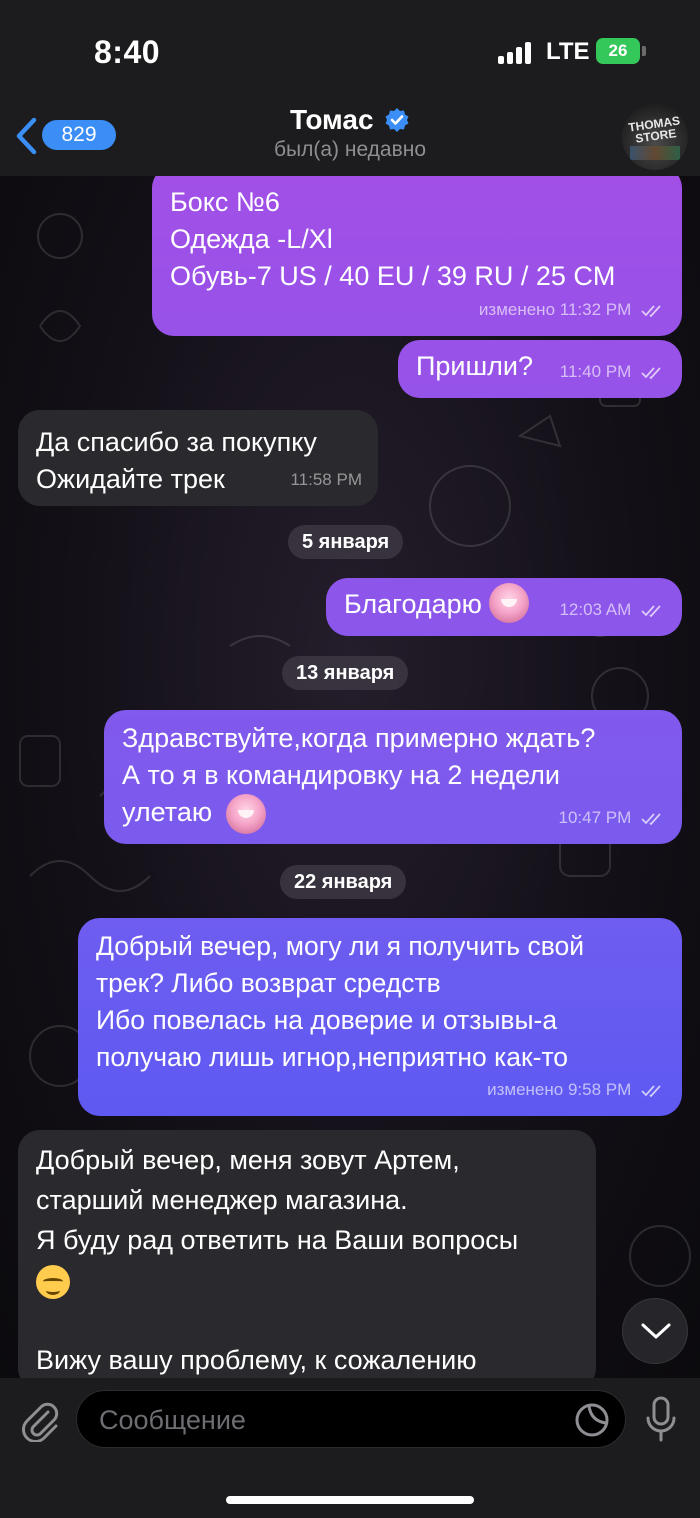  Describe the element at coordinates (595, 609) in the screenshot. I see `message-time: 12:03 AM` at that location.